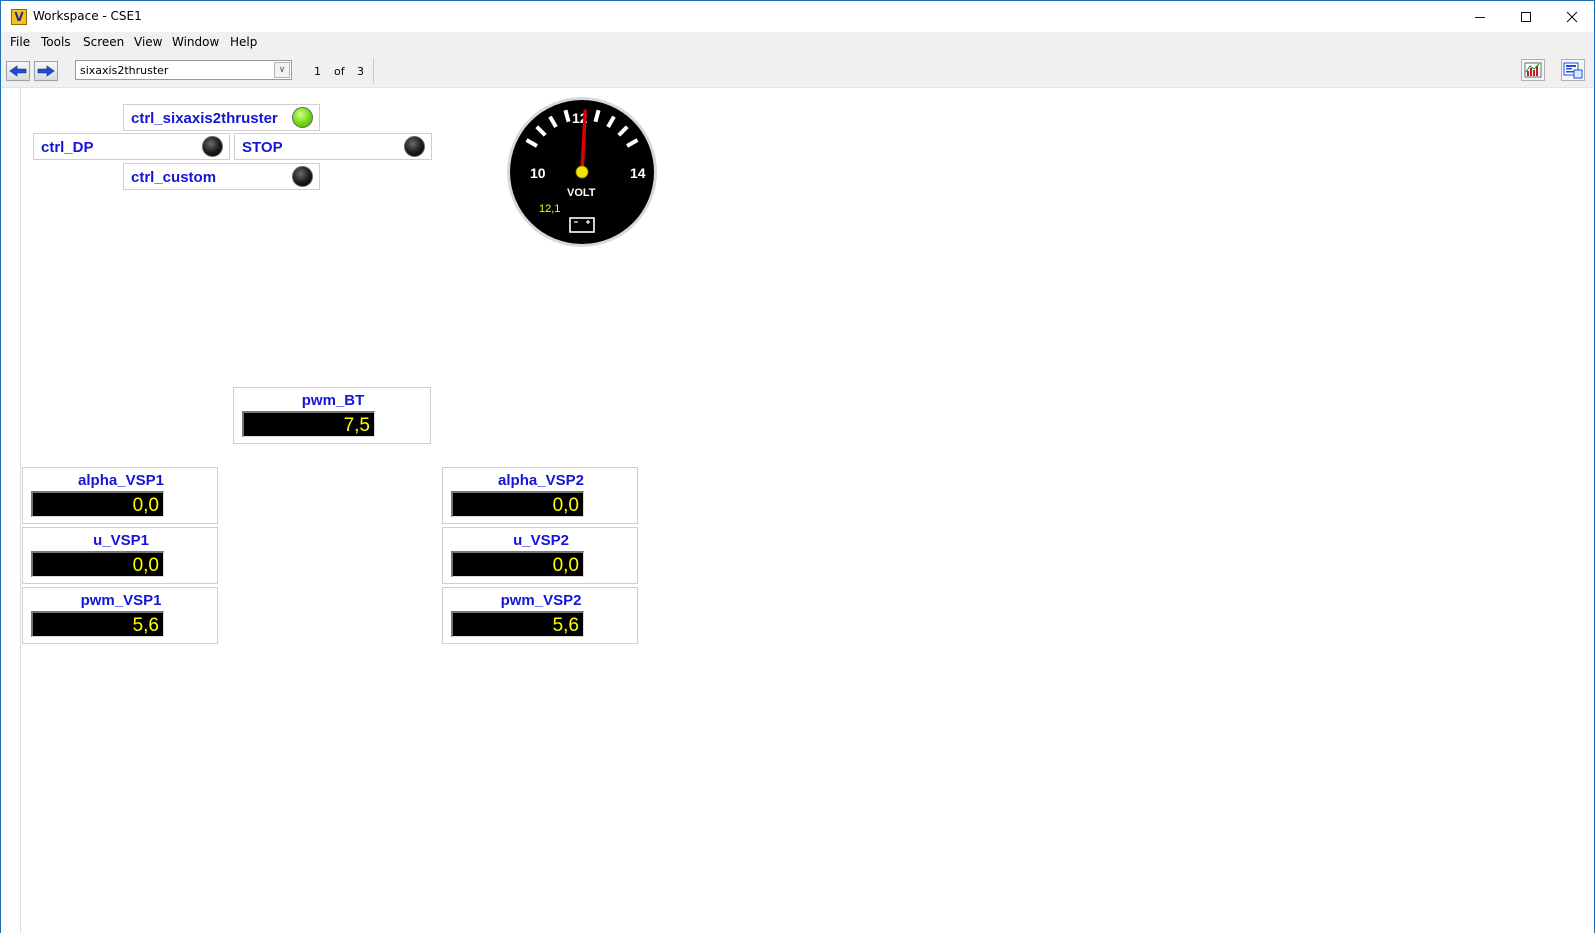 This screenshot has height=933, width=1595. Describe the element at coordinates (67, 147) in the screenshot. I see `indicator-label: ctrl_DP` at that location.